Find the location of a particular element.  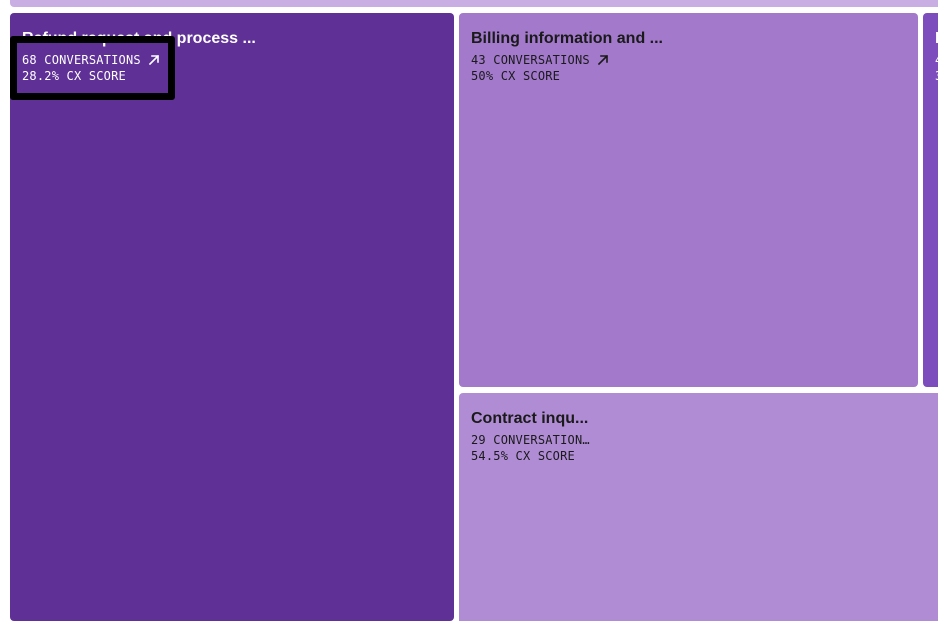

treemap-tile-partial-right: I 4 3 is located at coordinates (930, 200).